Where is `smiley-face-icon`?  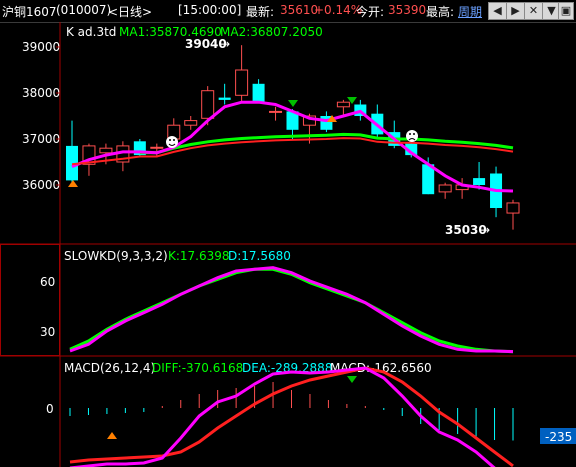 smiley-face-icon is located at coordinates (172, 142).